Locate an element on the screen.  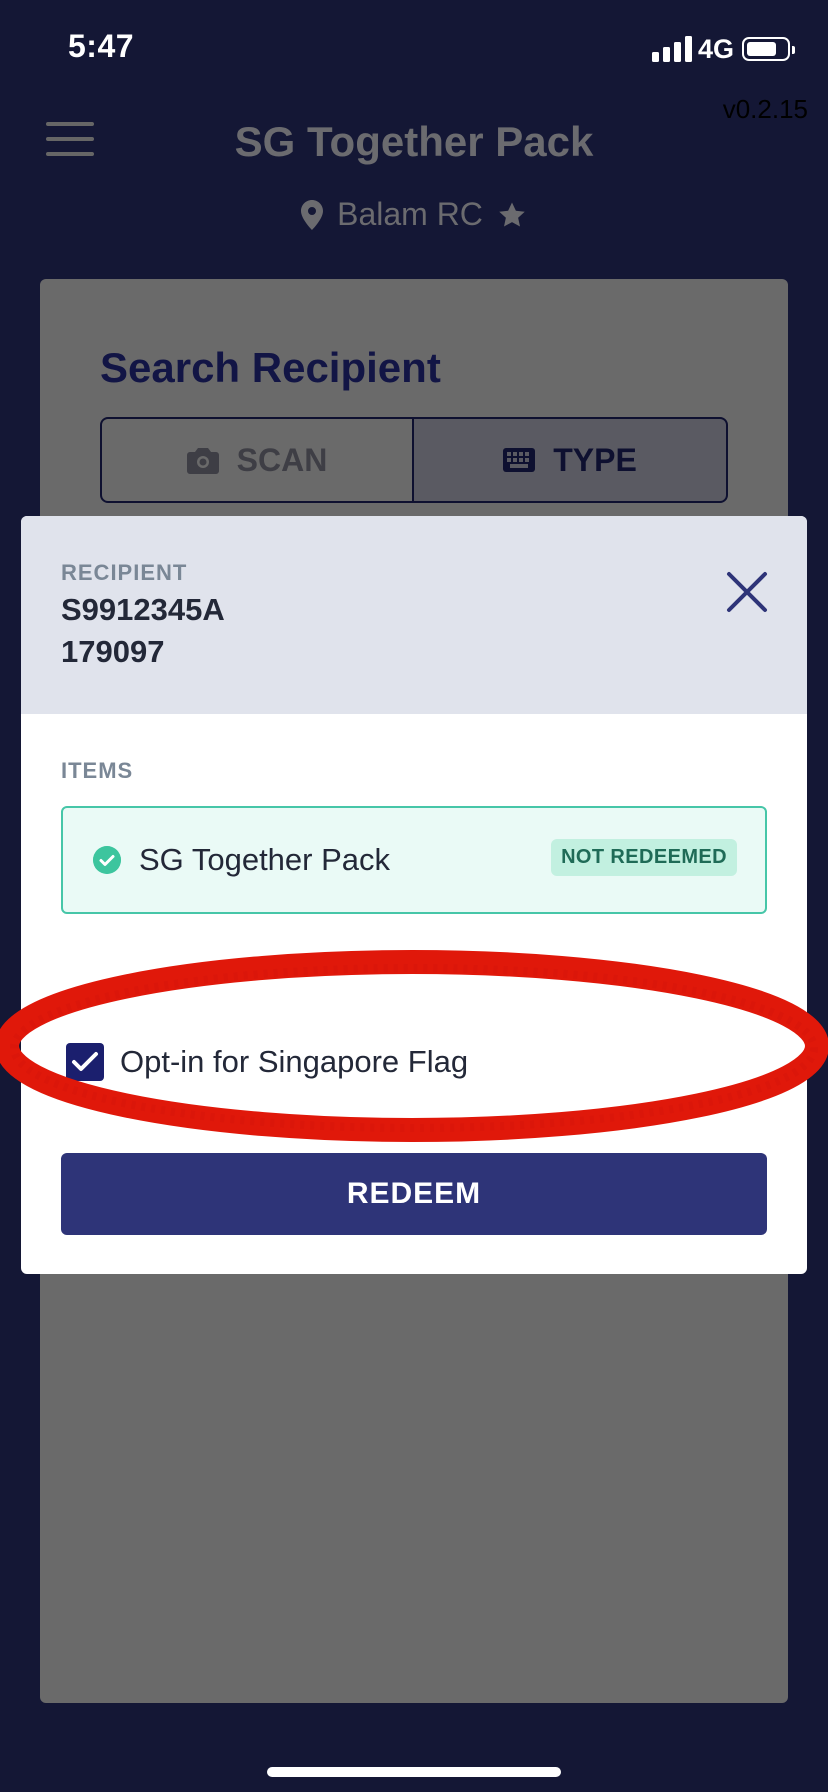
tab-type: TYPE is located at coordinates (570, 460).